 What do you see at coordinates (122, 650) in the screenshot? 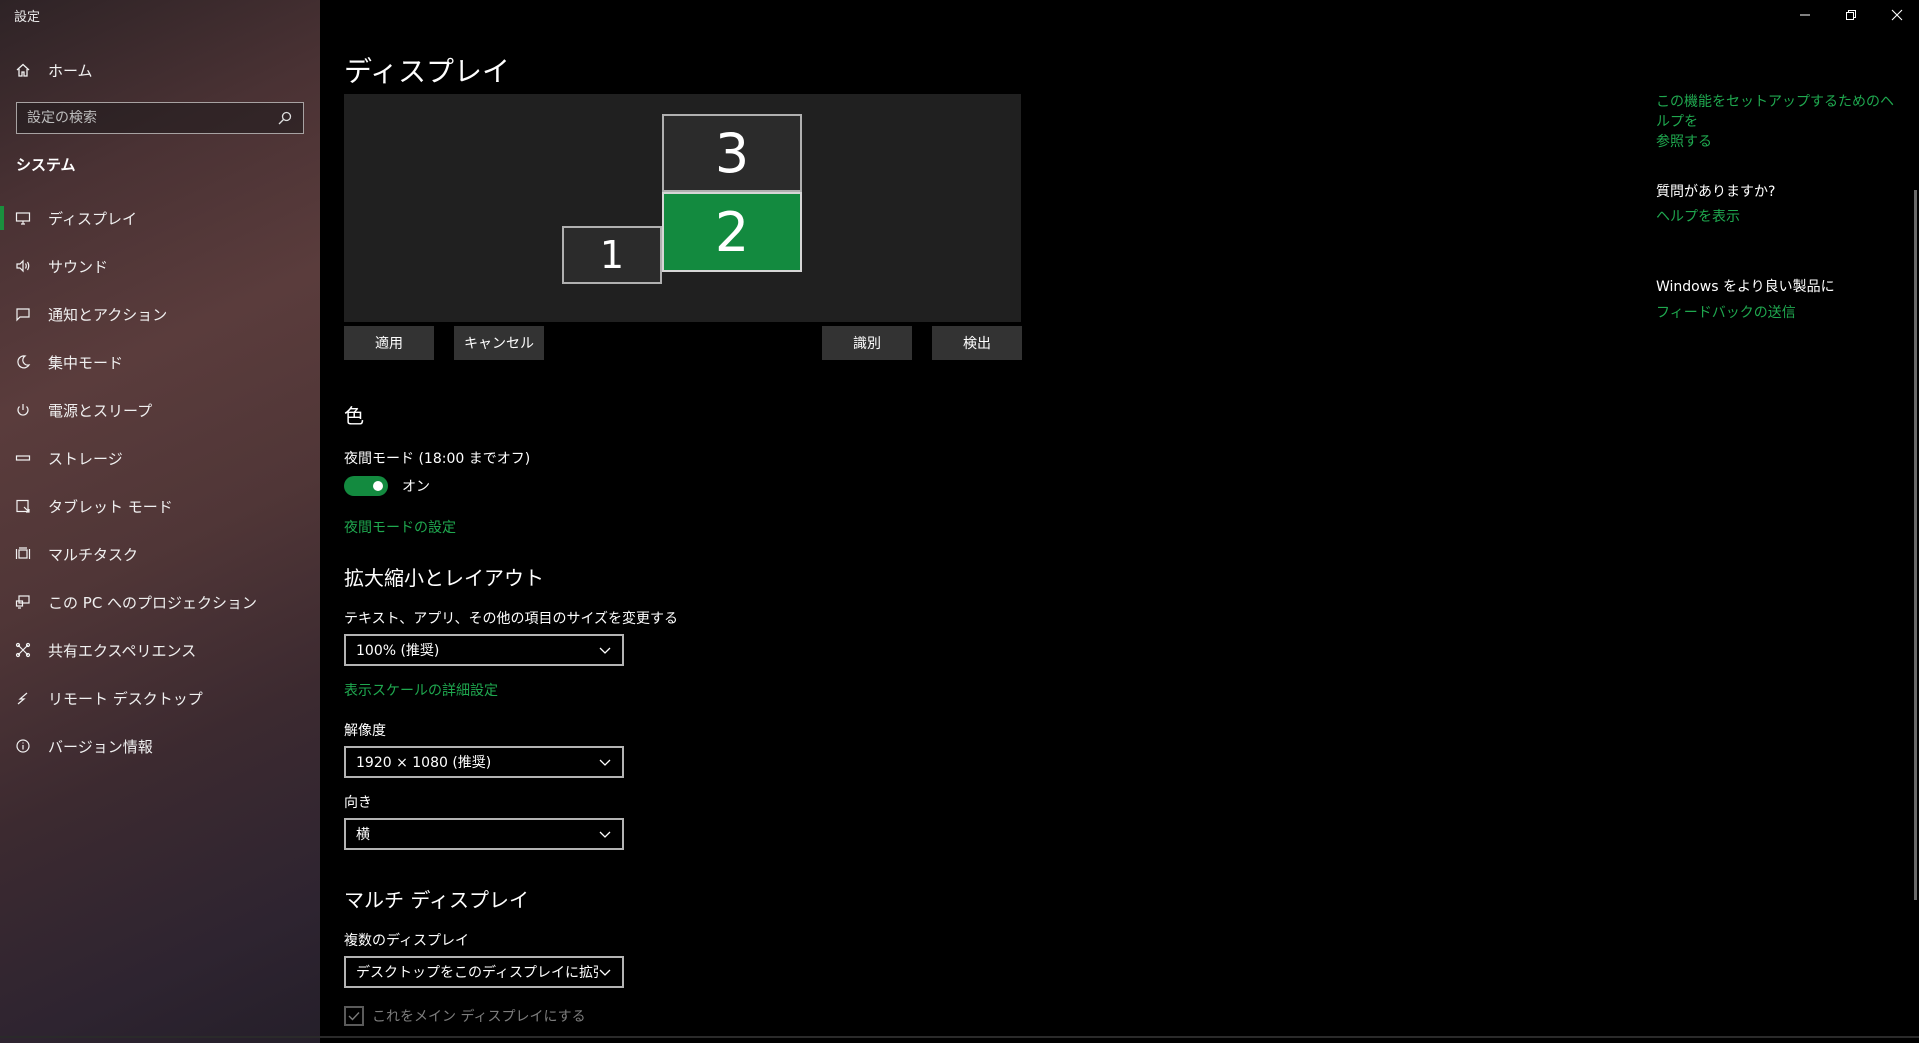
I see `sidebar-item-label: 共有エクスペリエンス` at bounding box center [122, 650].